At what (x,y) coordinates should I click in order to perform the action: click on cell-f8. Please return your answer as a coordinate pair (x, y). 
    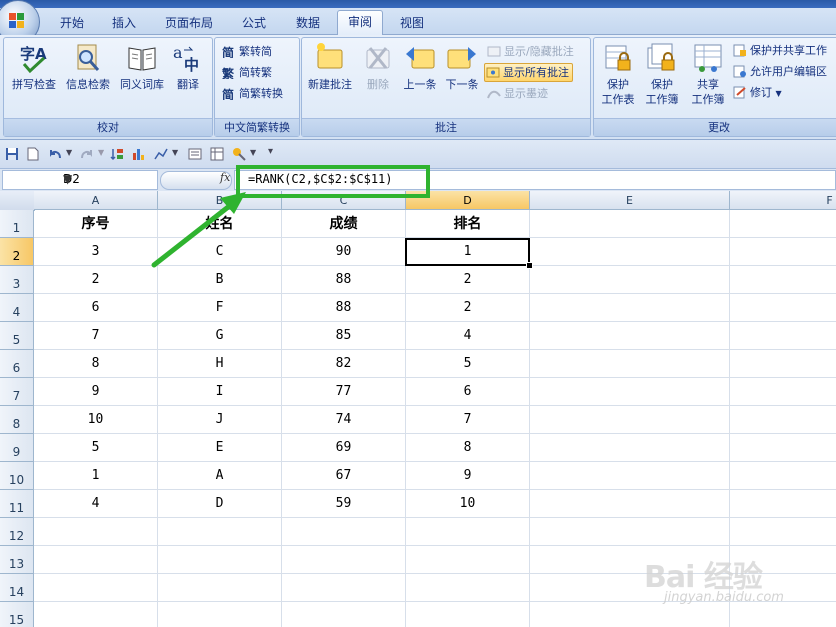
    Looking at the image, I should click on (783, 420).